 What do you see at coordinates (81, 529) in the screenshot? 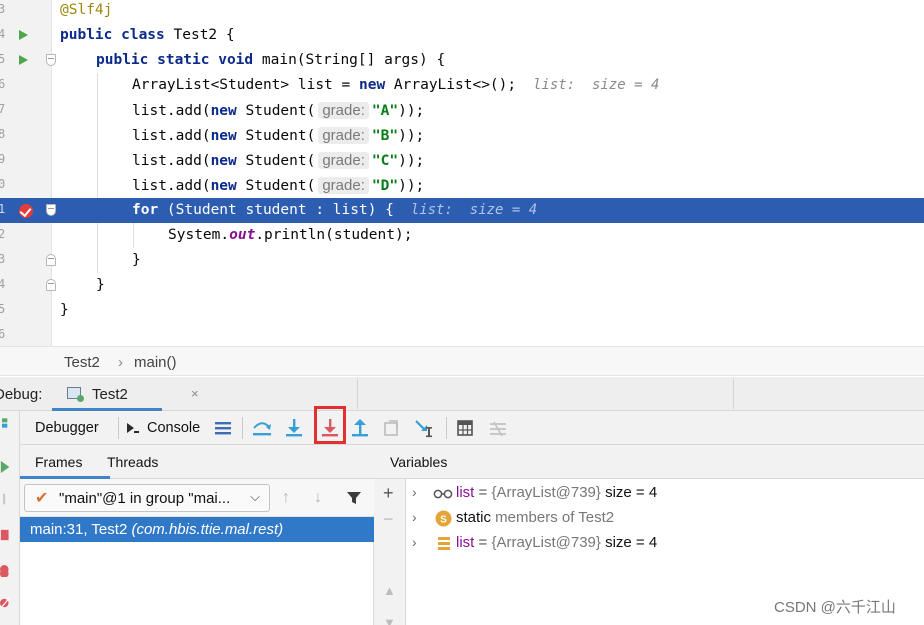
I see `frame-method: main:31, Test2` at bounding box center [81, 529].